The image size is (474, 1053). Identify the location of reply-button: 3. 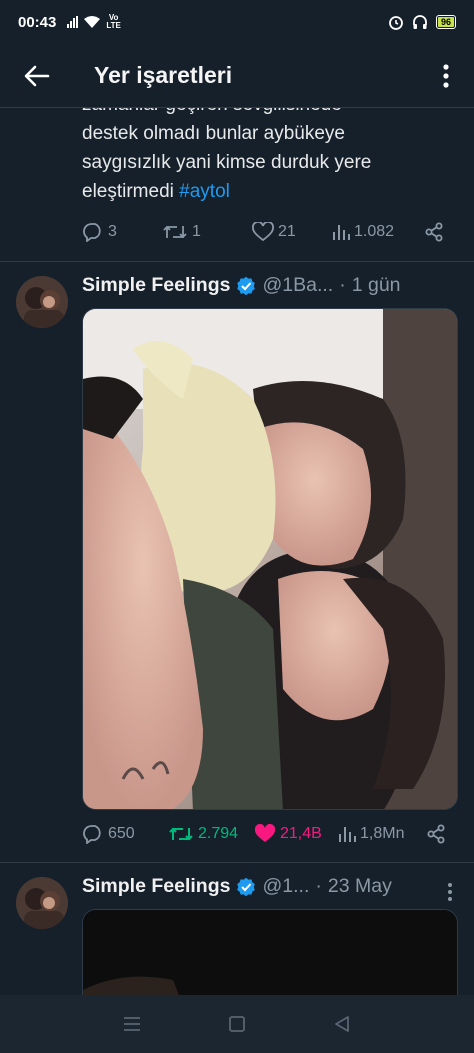
(122, 232).